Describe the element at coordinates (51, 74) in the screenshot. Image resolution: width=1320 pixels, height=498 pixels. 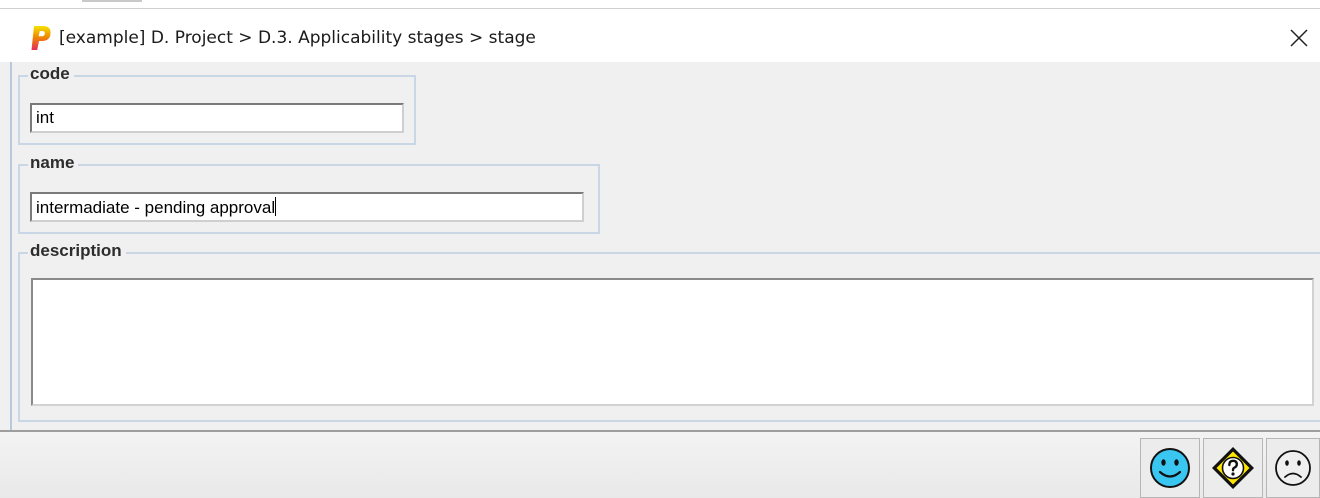
I see `code-label: code` at that location.